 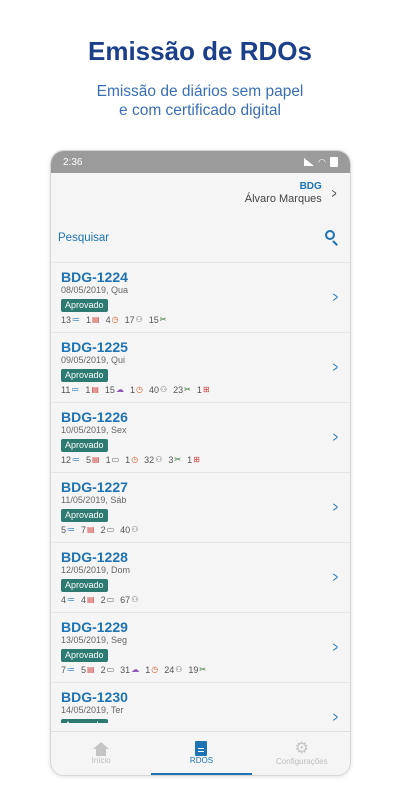 I want to click on stat-list: 11 ≔, so click(x=70, y=389).